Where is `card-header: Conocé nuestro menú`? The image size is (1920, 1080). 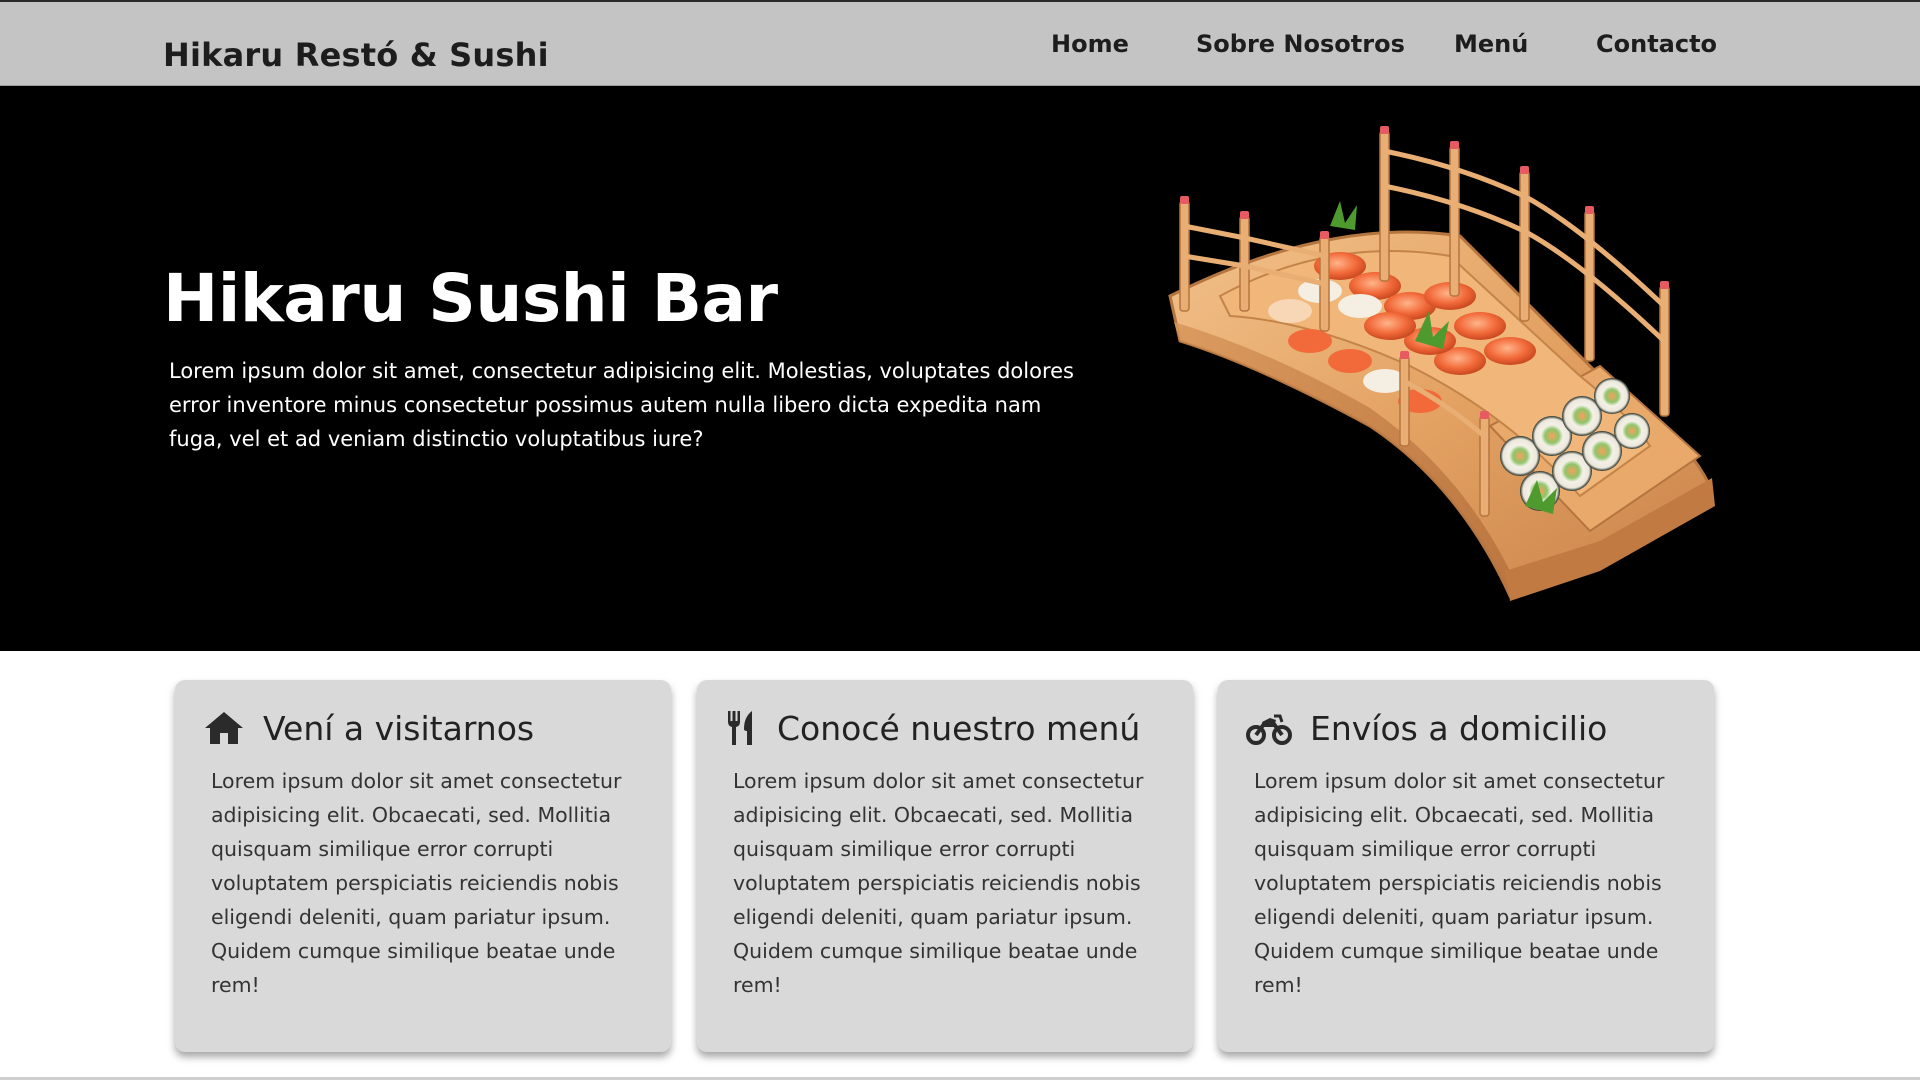 card-header: Conocé nuestro menú is located at coordinates (932, 728).